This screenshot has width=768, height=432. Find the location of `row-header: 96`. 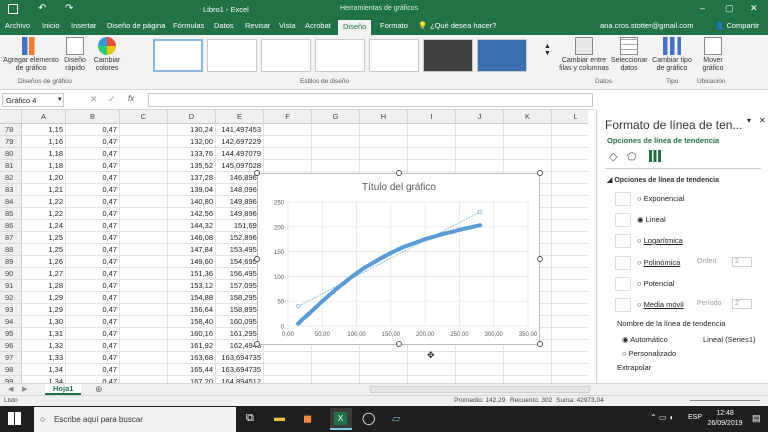

row-header: 96 is located at coordinates (11, 346).